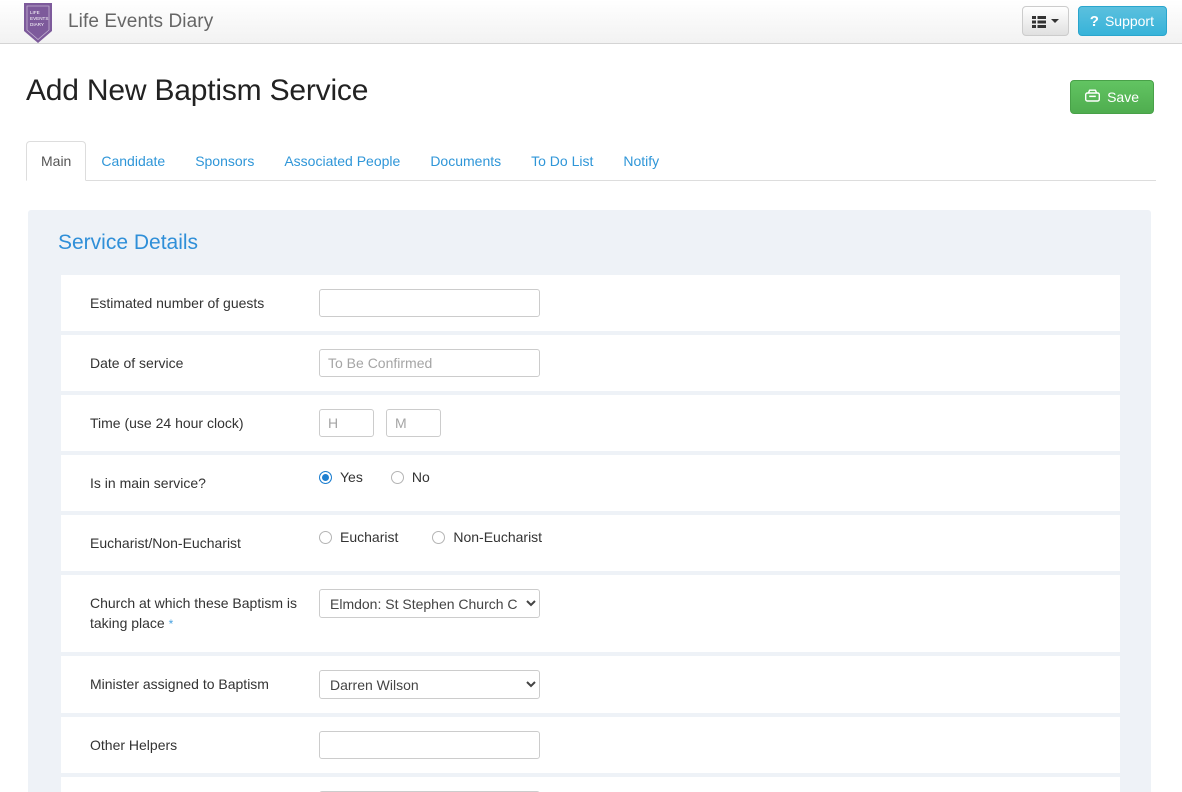 The image size is (1182, 792). I want to click on radio-main-service-no: No, so click(410, 477).